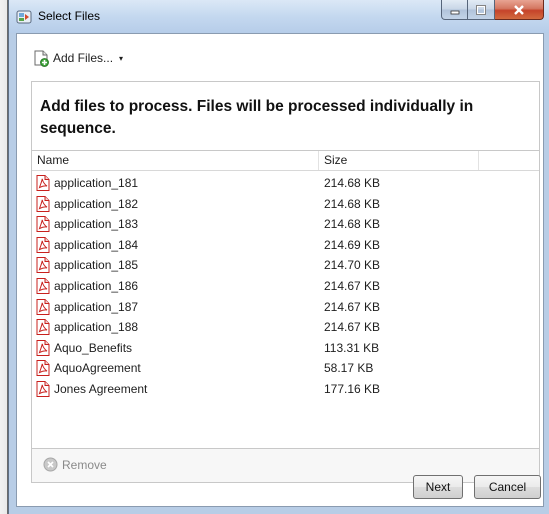 The height and width of the screenshot is (514, 549). I want to click on file-size: 113.31 KB, so click(352, 347).